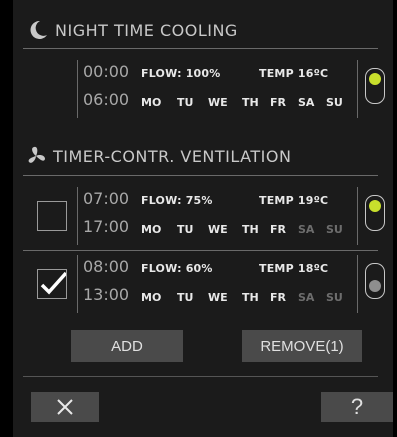  Describe the element at coordinates (357, 407) in the screenshot. I see `help-button: ?` at that location.